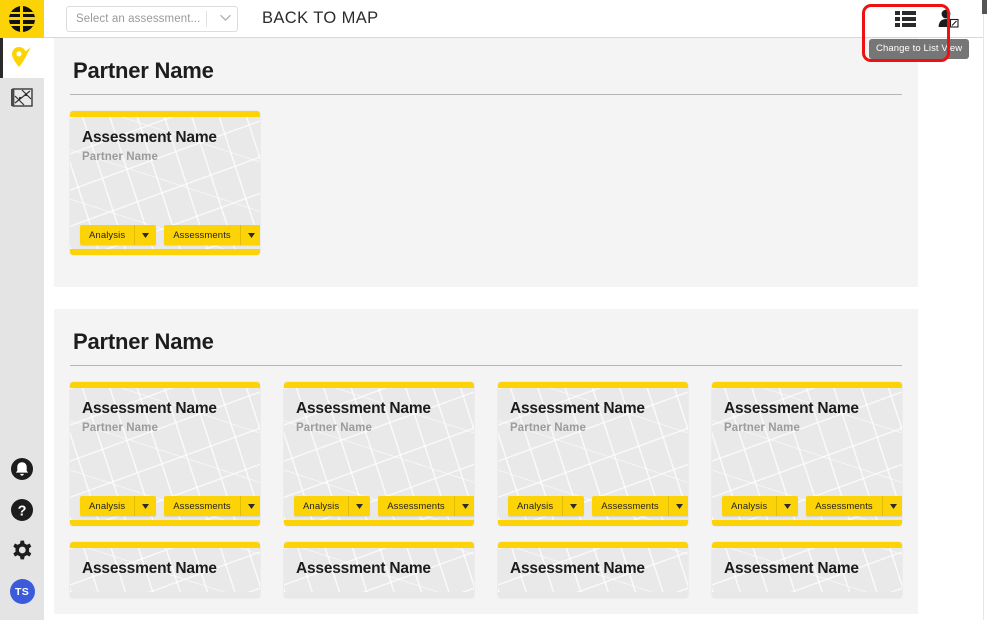 The height and width of the screenshot is (620, 990). I want to click on top-bar-actions, so click(938, 19).